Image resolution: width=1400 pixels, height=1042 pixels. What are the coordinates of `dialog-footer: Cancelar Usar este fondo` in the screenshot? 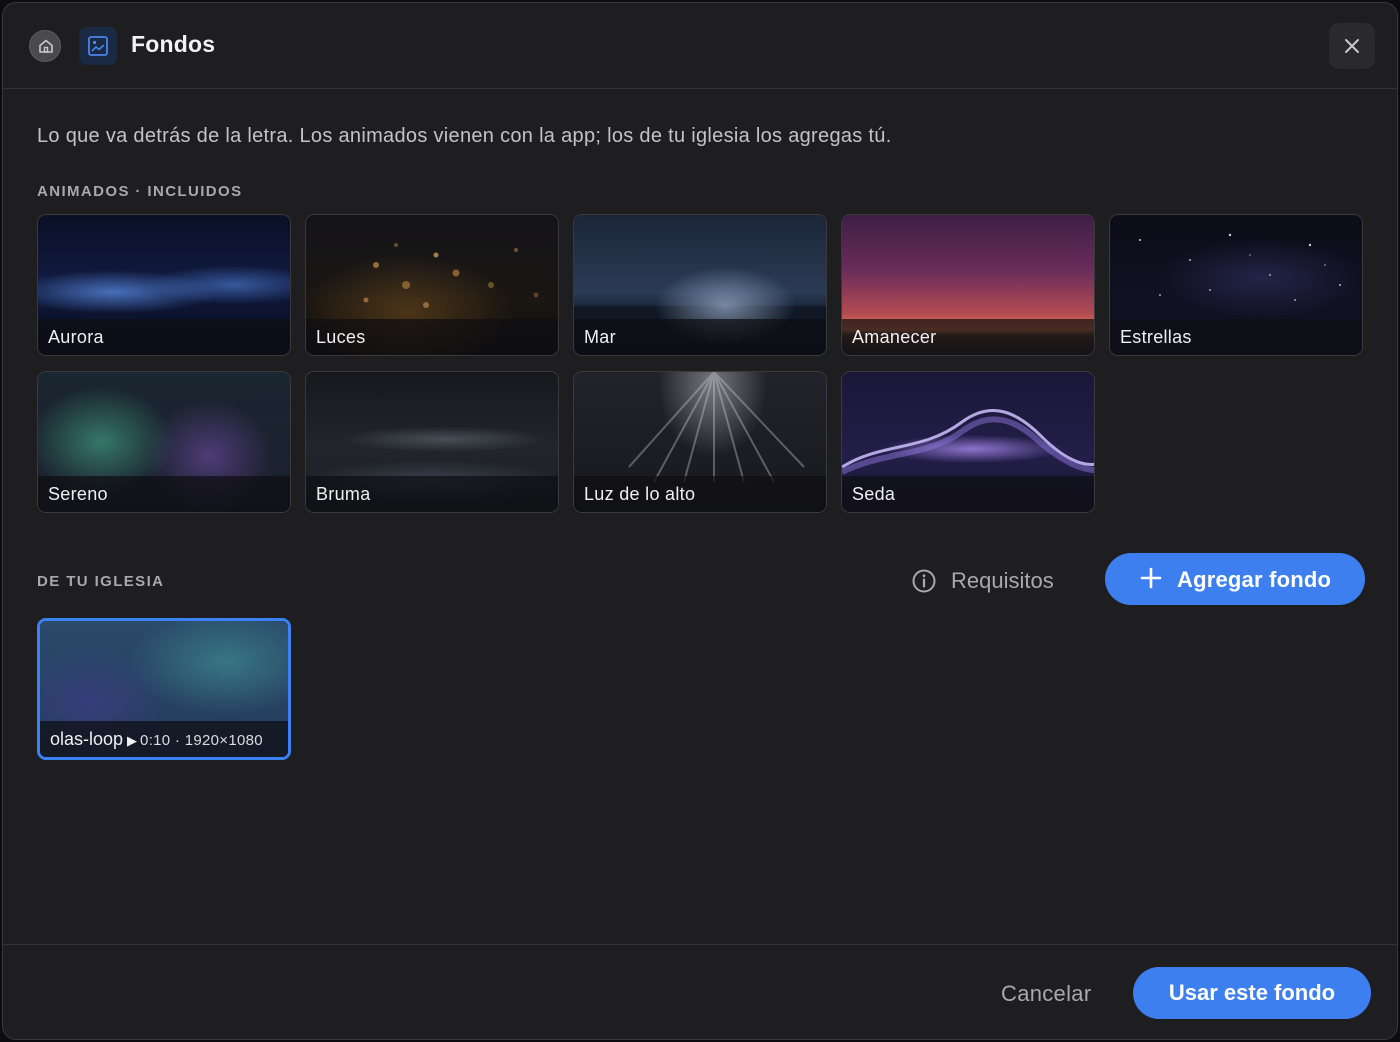 It's located at (700, 991).